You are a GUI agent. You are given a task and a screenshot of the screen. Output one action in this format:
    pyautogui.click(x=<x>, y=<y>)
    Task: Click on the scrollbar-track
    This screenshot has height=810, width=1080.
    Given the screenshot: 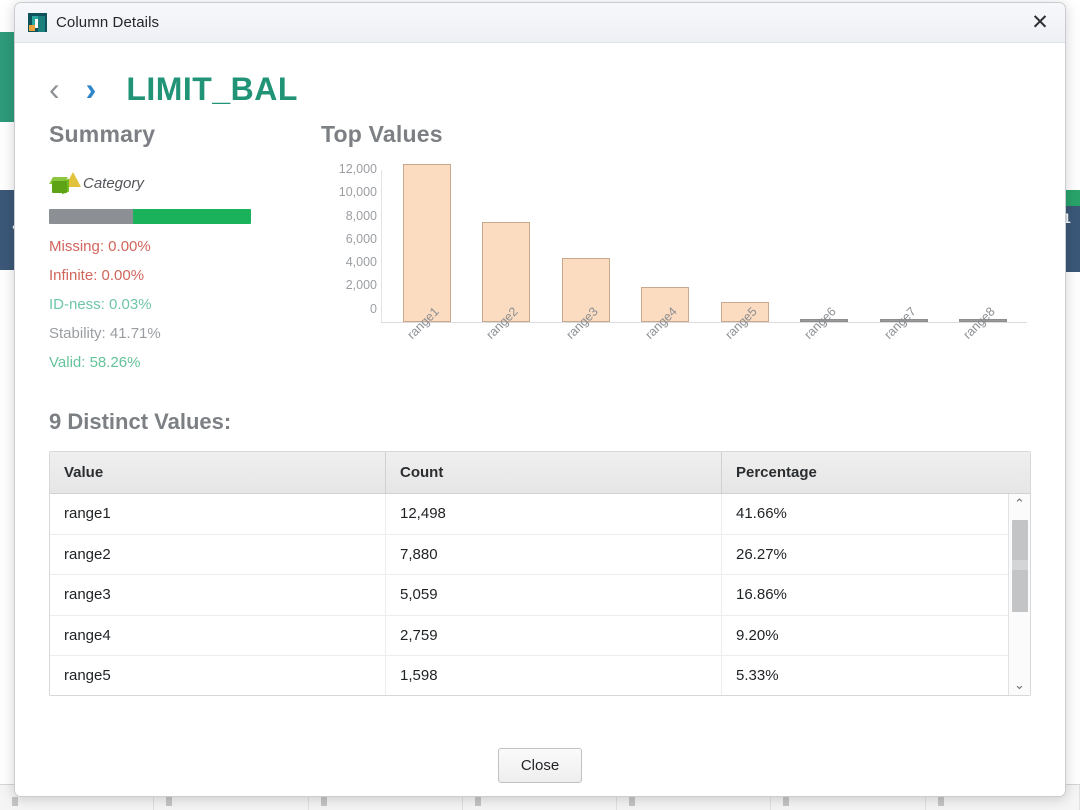 What is the action you would take?
    pyautogui.click(x=1020, y=594)
    